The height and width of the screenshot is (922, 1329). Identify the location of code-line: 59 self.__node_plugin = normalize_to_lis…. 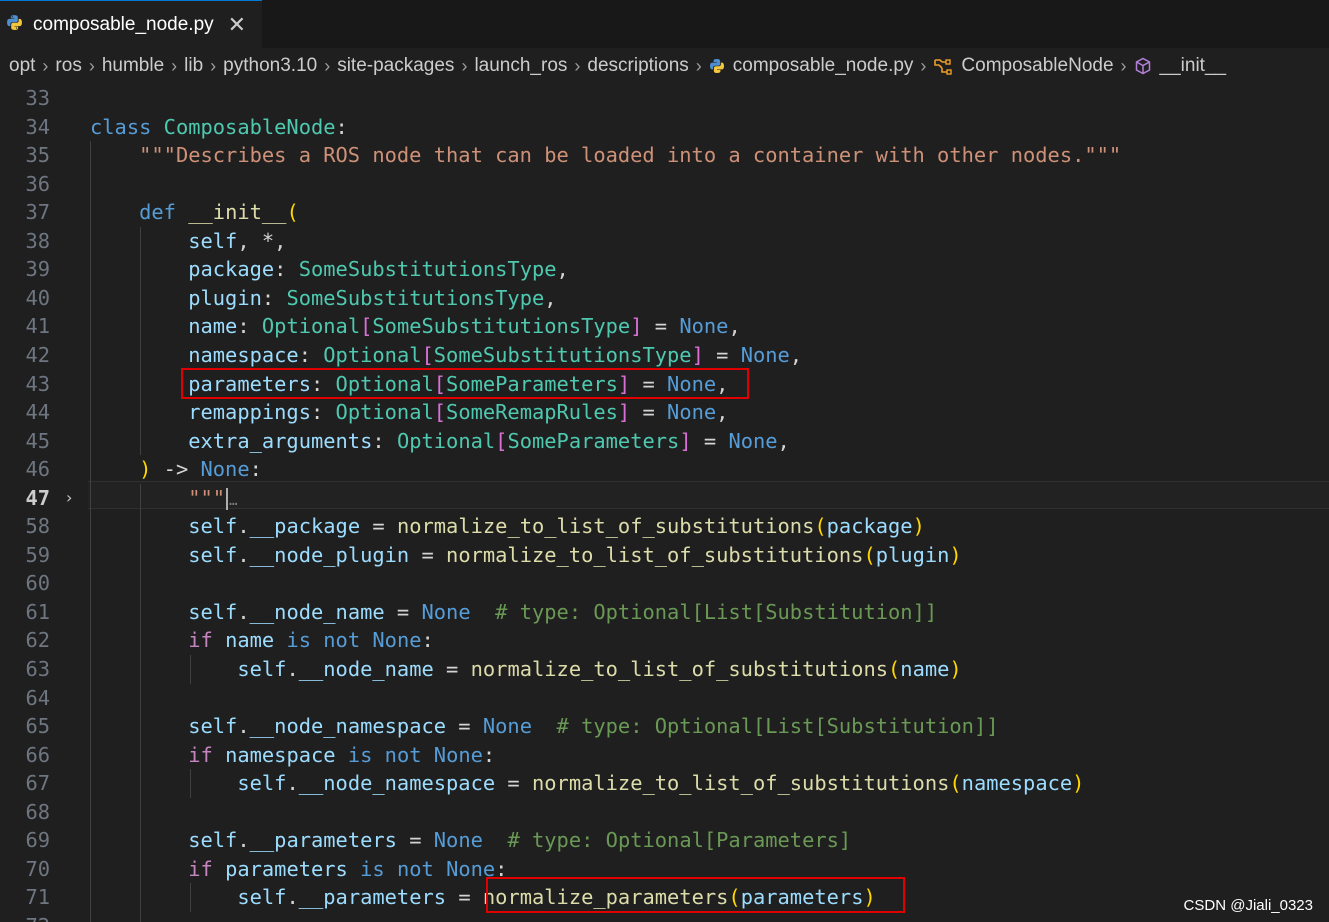
(664, 555).